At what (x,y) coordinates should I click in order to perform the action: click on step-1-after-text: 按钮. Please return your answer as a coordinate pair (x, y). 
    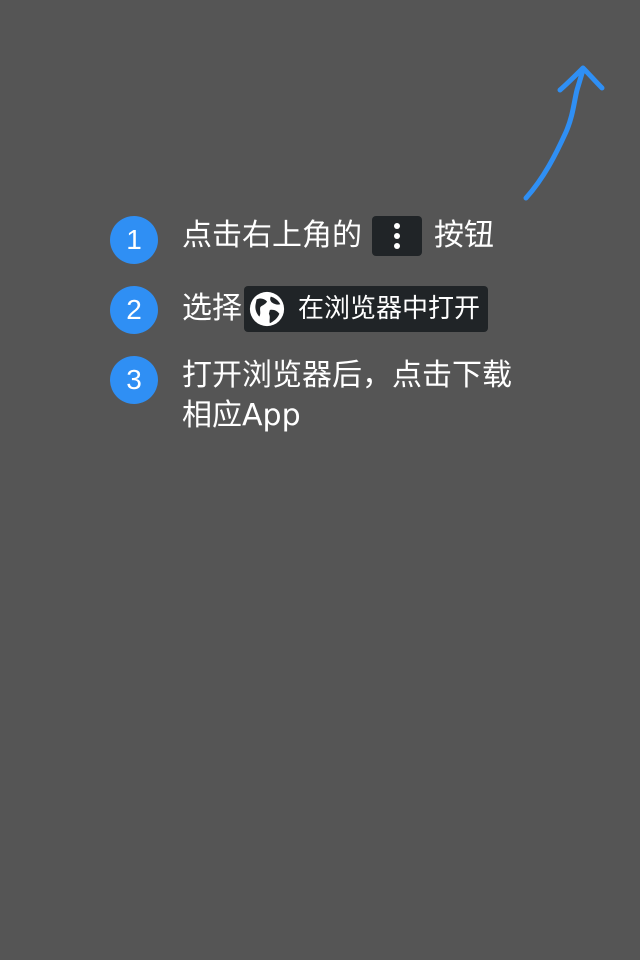
    Looking at the image, I should click on (464, 235).